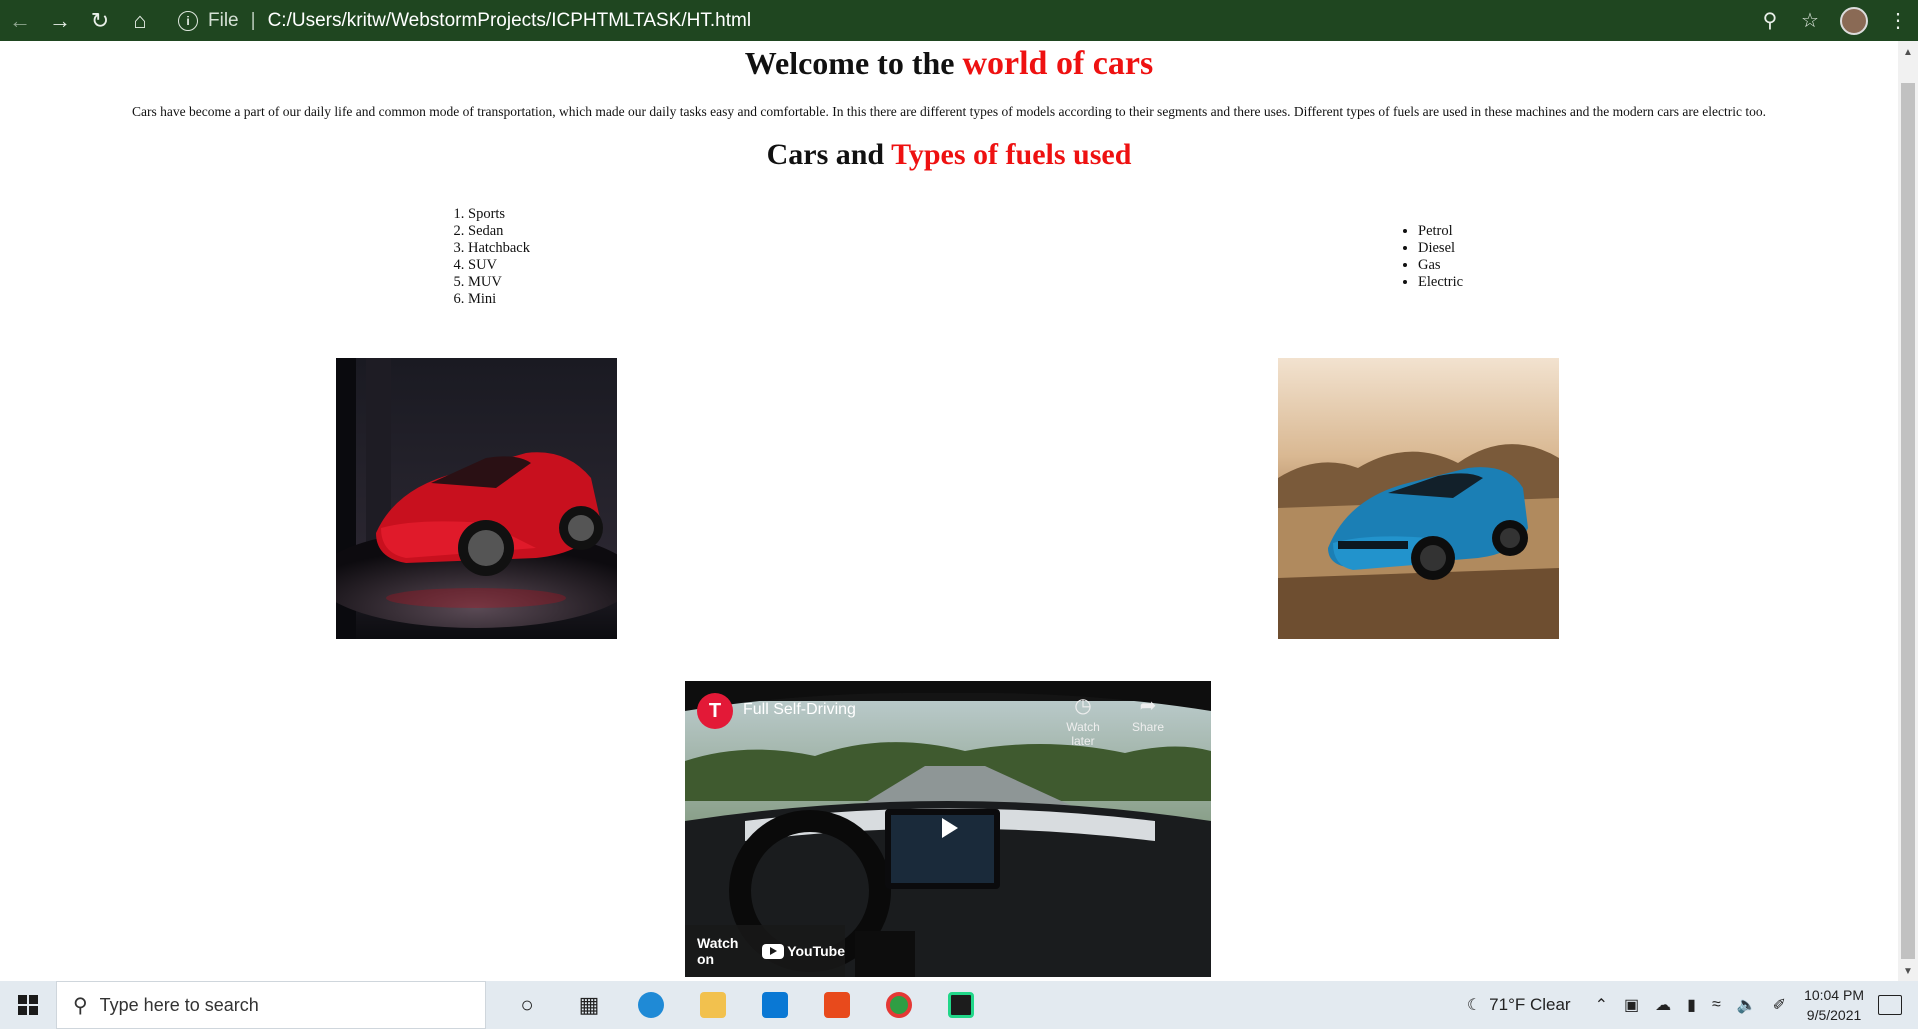  I want to click on youtube-label: YouTube, so click(816, 951).